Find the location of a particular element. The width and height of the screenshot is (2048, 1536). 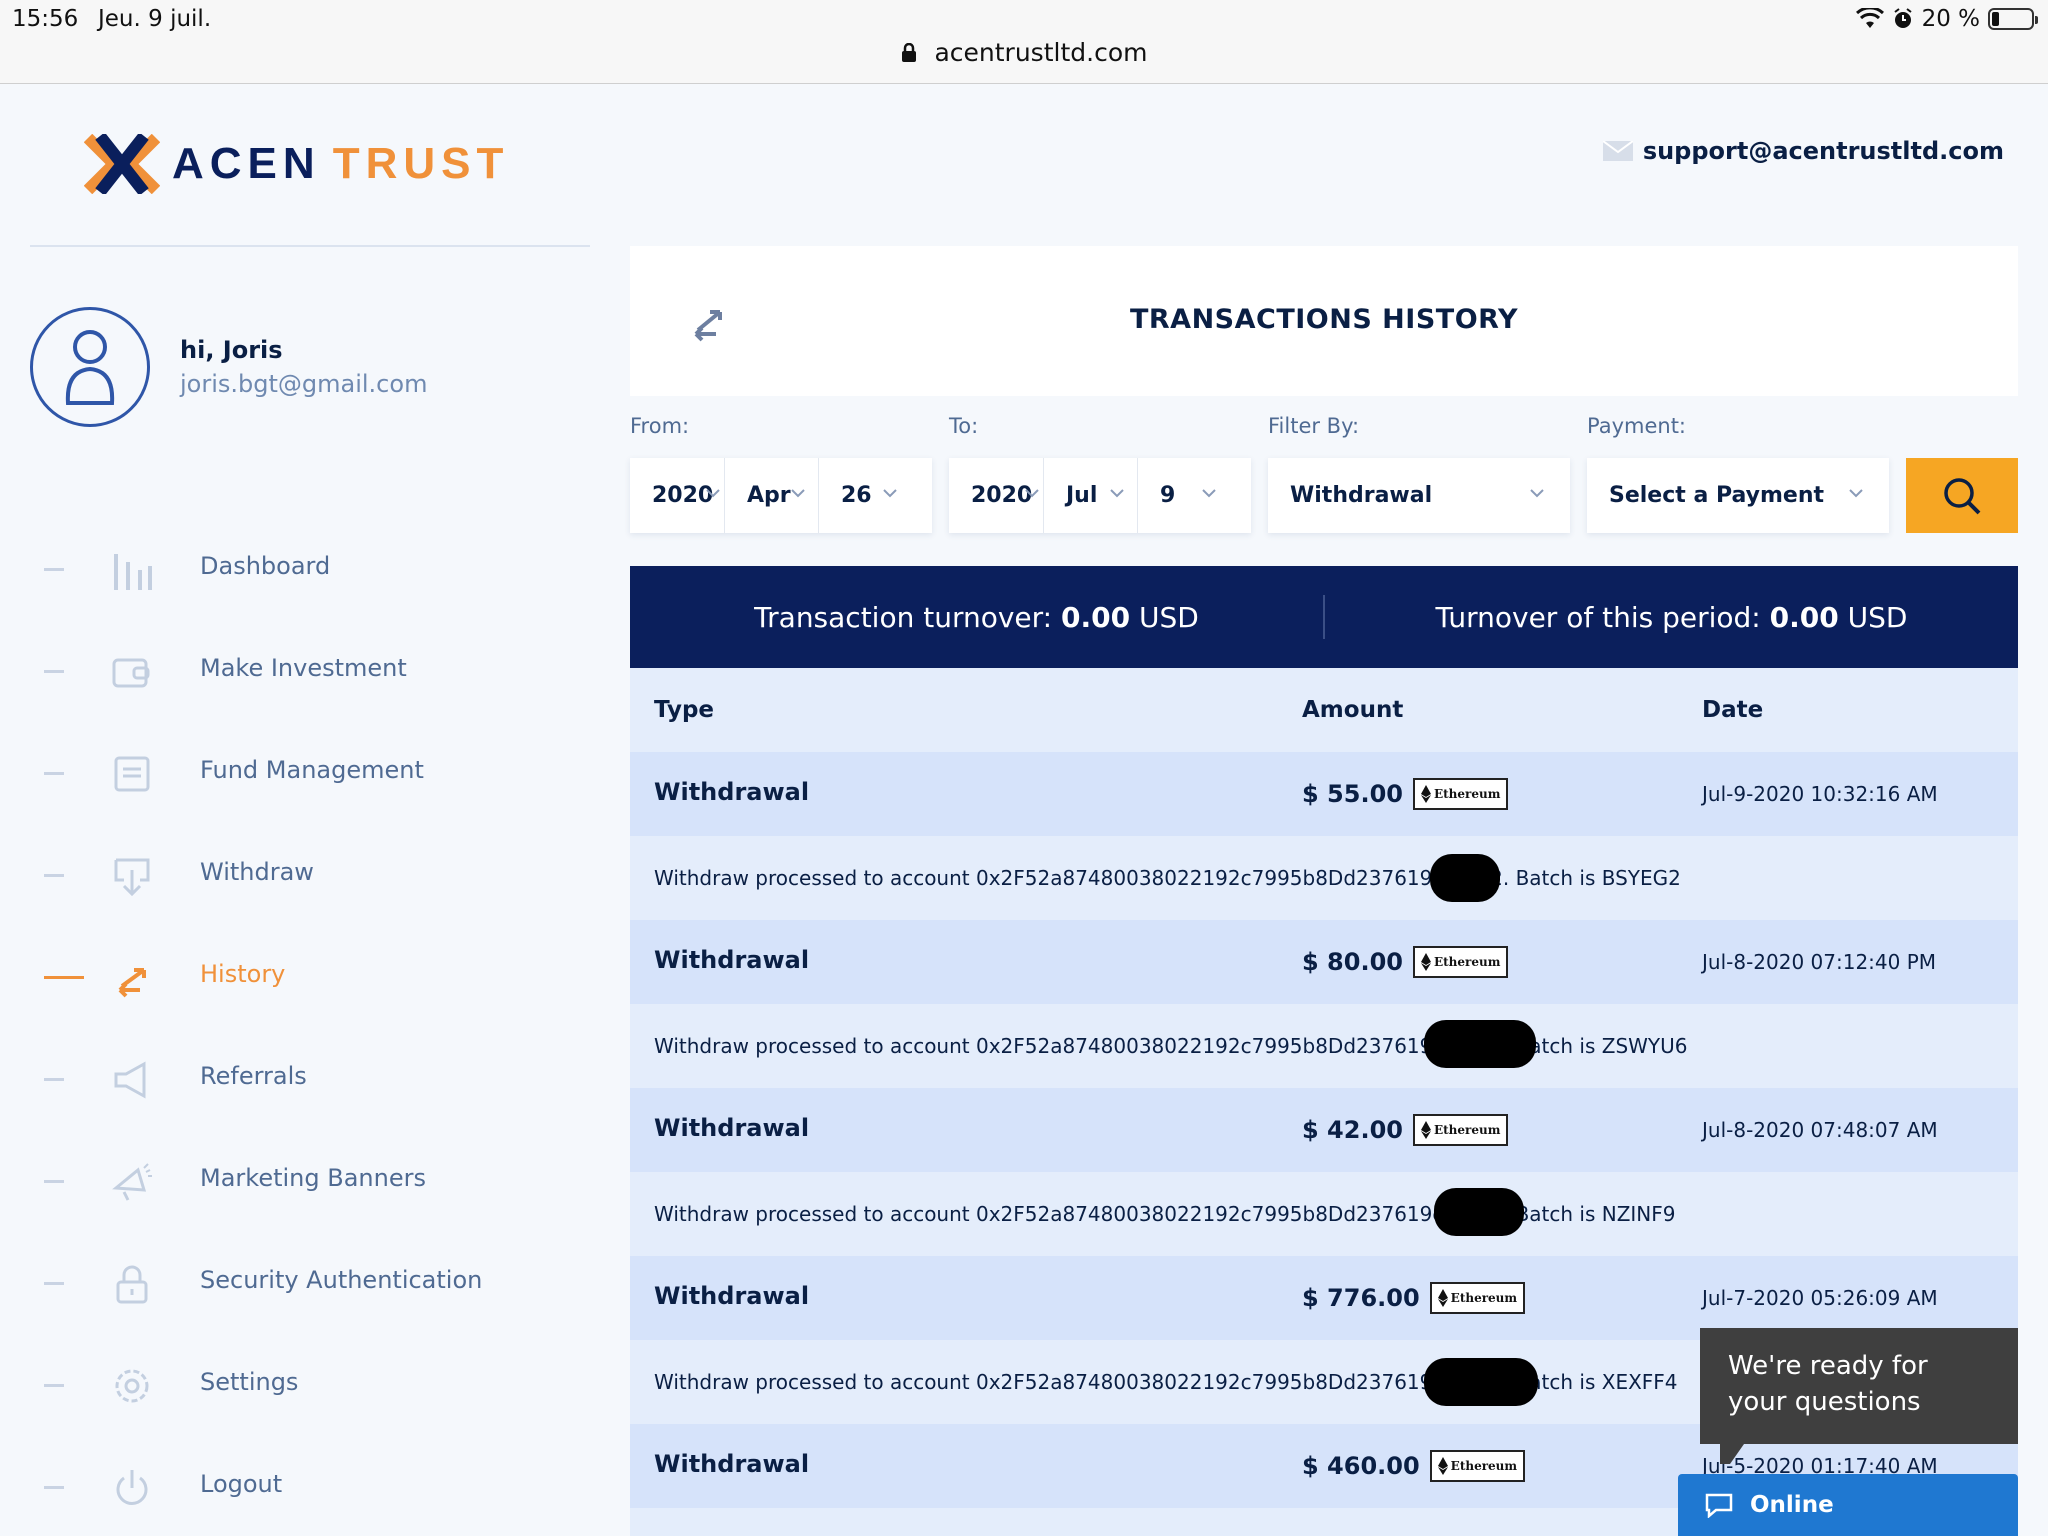

from-month-select: Apr is located at coordinates (771, 495).